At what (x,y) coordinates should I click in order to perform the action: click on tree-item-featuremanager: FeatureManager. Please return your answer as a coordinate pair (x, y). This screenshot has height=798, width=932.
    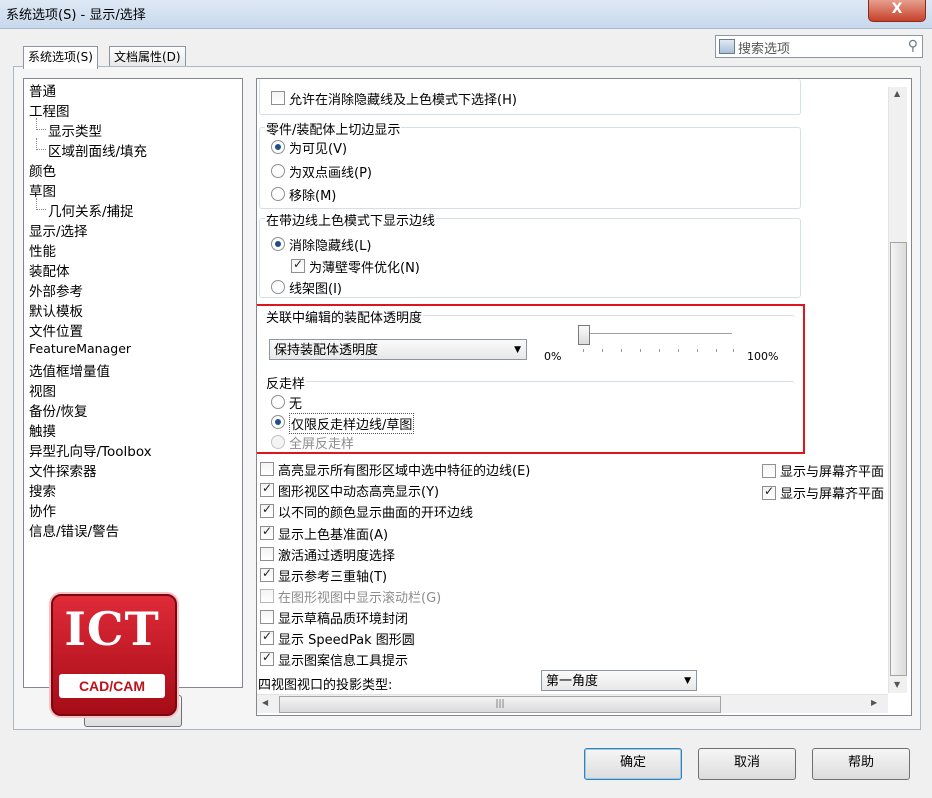
    Looking at the image, I should click on (80, 348).